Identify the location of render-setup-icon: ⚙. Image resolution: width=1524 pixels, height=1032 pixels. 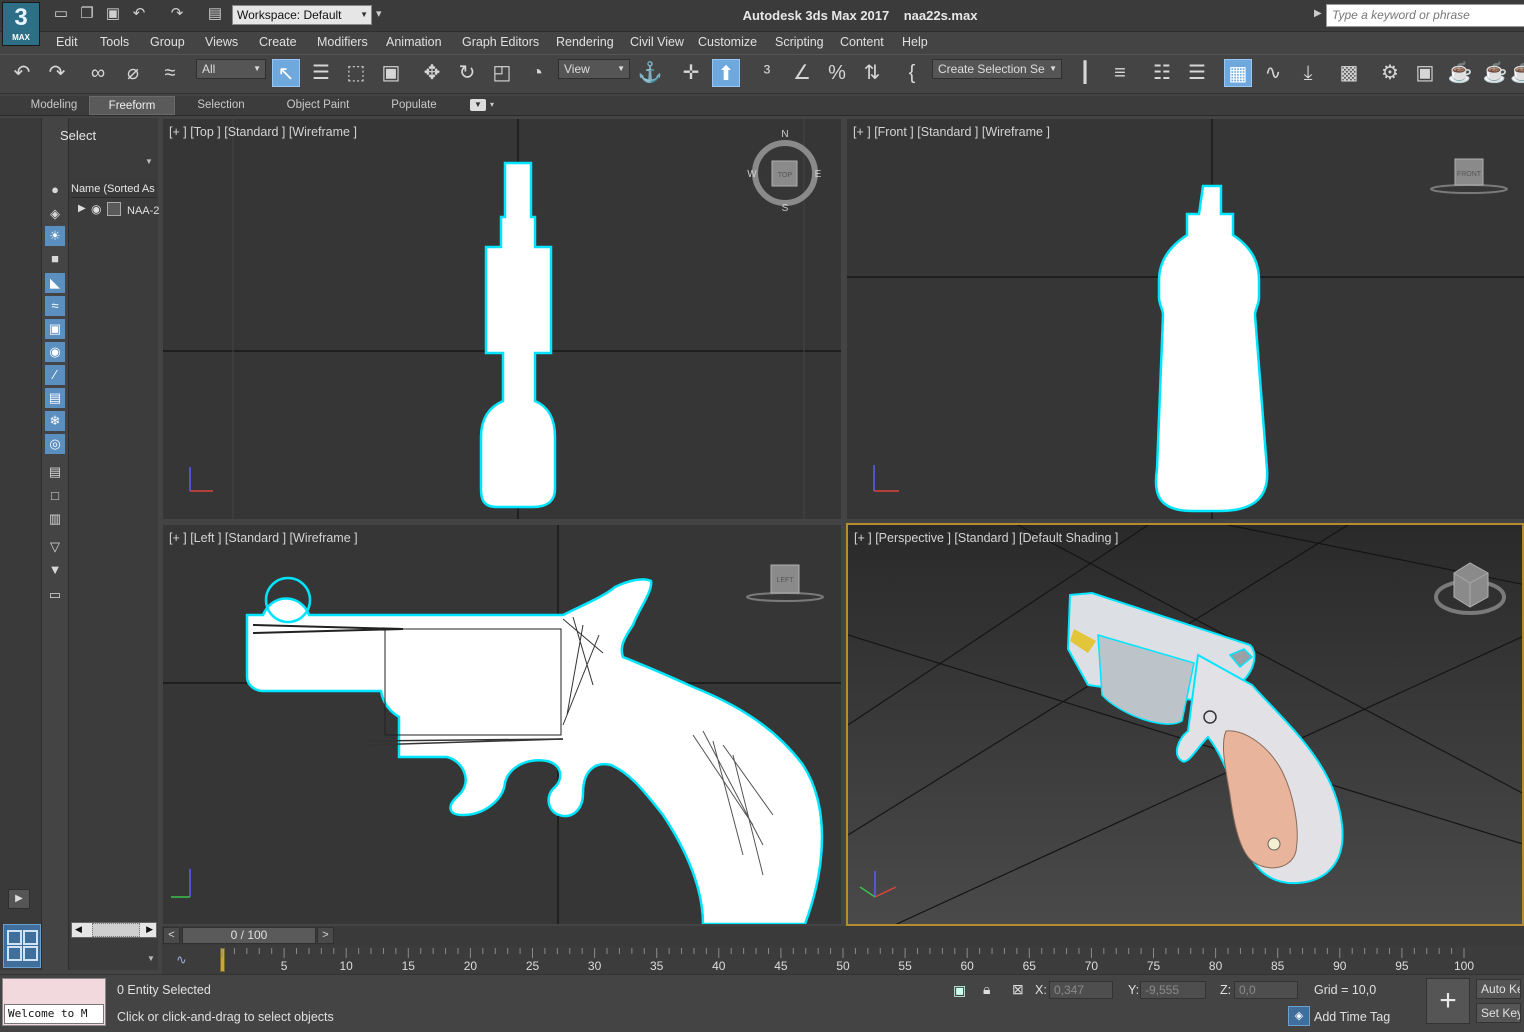
(1390, 73).